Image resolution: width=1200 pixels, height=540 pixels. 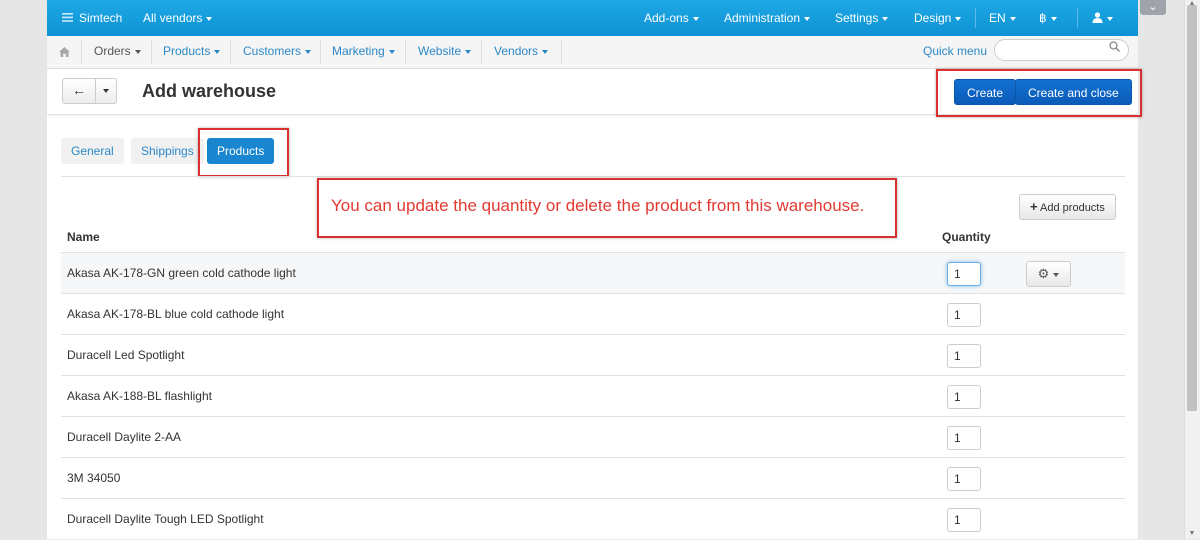 I want to click on table-row: Duracell Daylite Tough LED Spotlight 1, so click(x=593, y=519).